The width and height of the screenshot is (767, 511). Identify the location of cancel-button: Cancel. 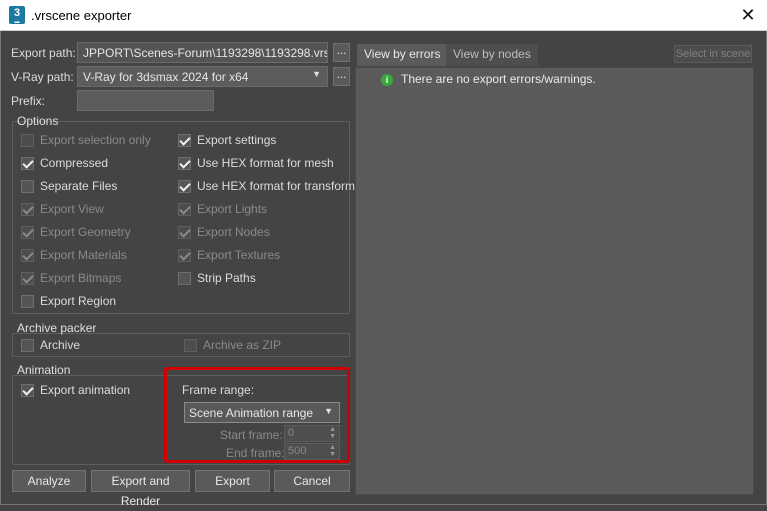
(312, 481).